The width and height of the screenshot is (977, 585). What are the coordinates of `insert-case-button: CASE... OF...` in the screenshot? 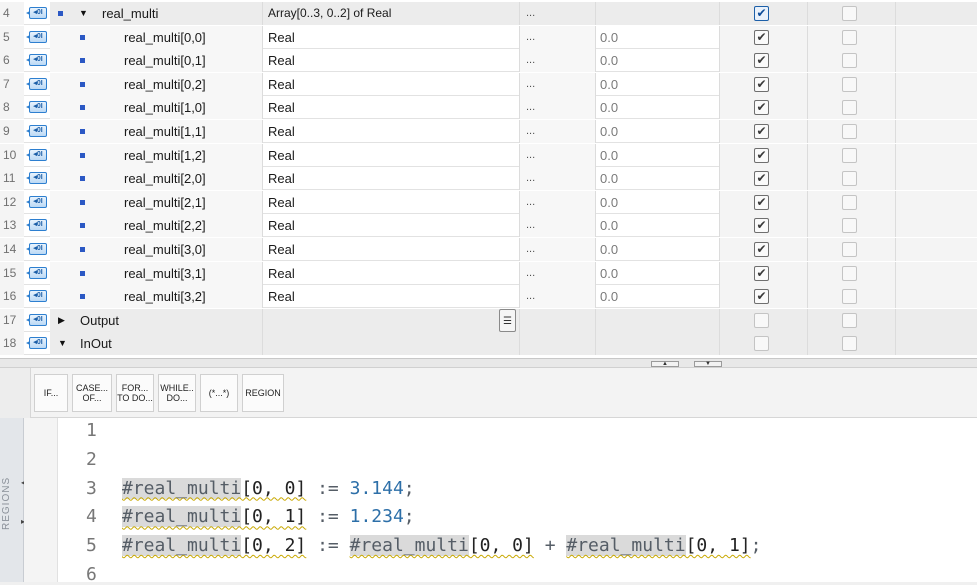 It's located at (92, 393).